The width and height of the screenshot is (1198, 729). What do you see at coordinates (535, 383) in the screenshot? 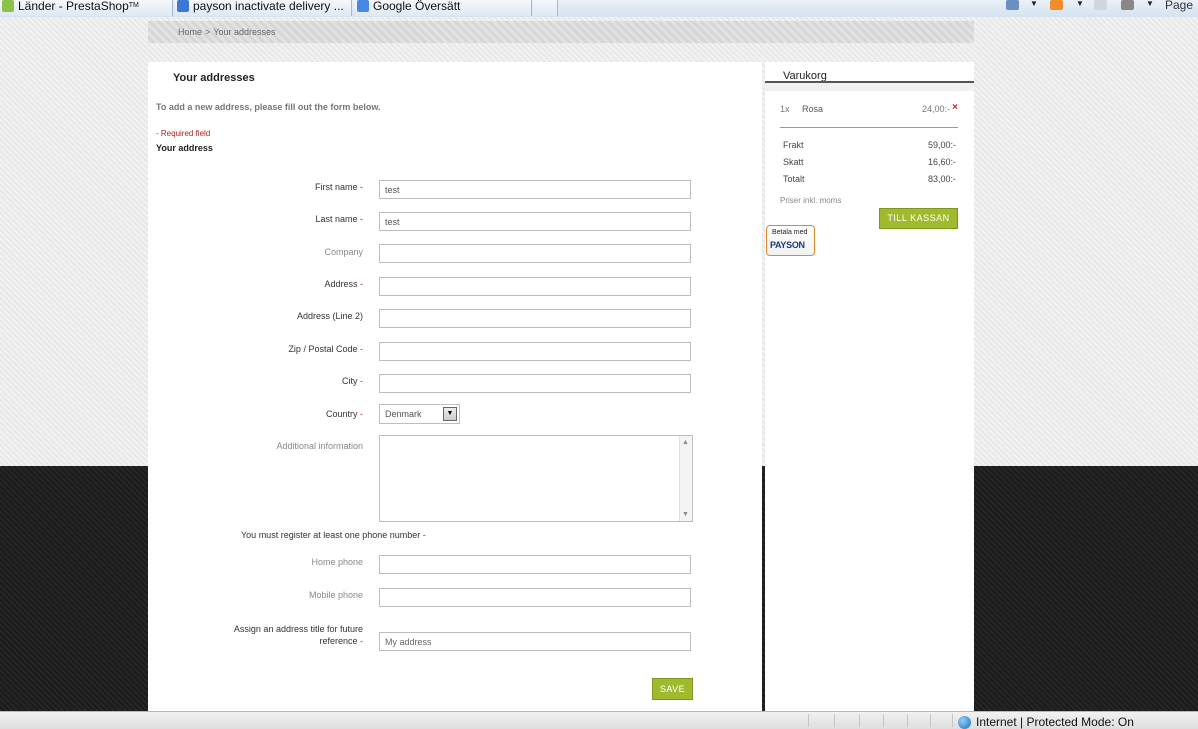
I see `city-field` at bounding box center [535, 383].